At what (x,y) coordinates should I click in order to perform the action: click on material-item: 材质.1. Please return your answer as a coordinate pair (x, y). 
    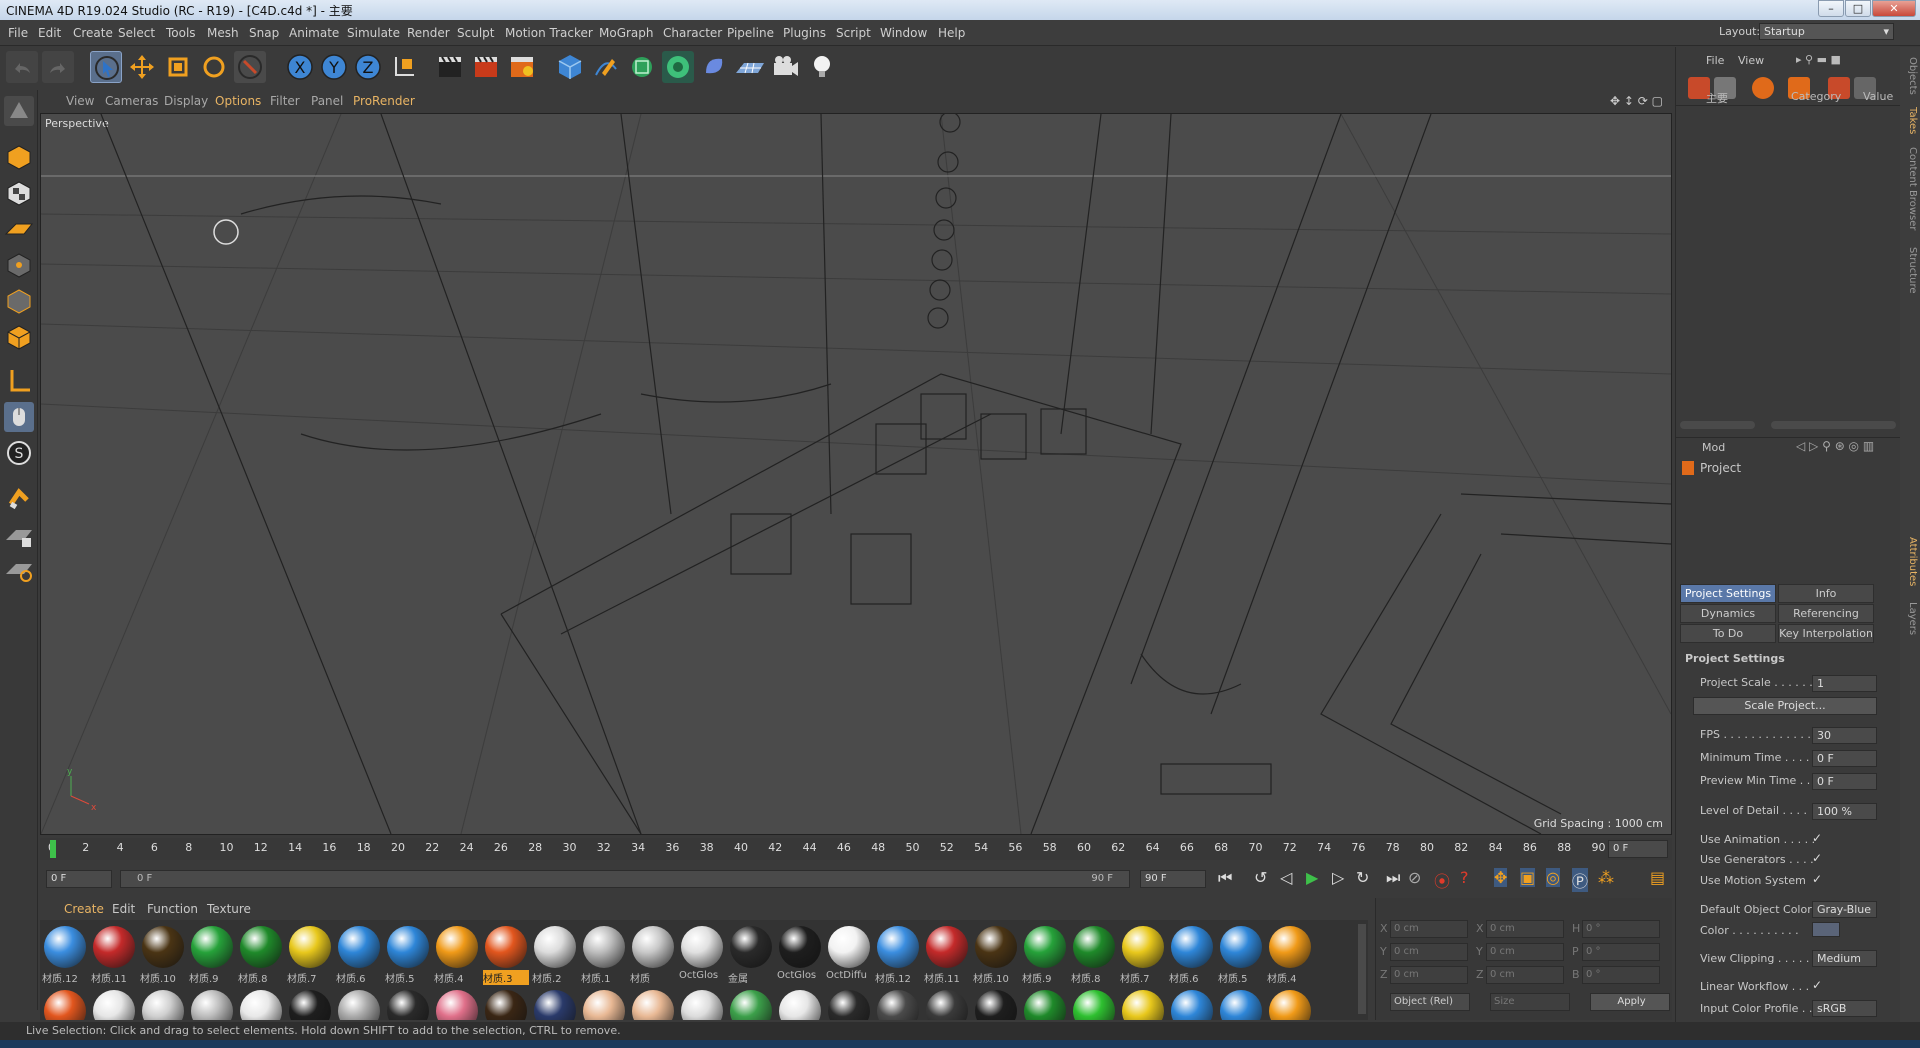
    Looking at the image, I should click on (604, 954).